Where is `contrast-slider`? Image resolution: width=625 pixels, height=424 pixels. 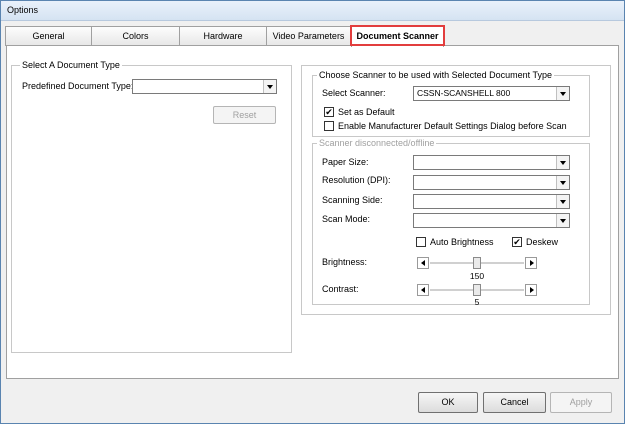 contrast-slider is located at coordinates (477, 290).